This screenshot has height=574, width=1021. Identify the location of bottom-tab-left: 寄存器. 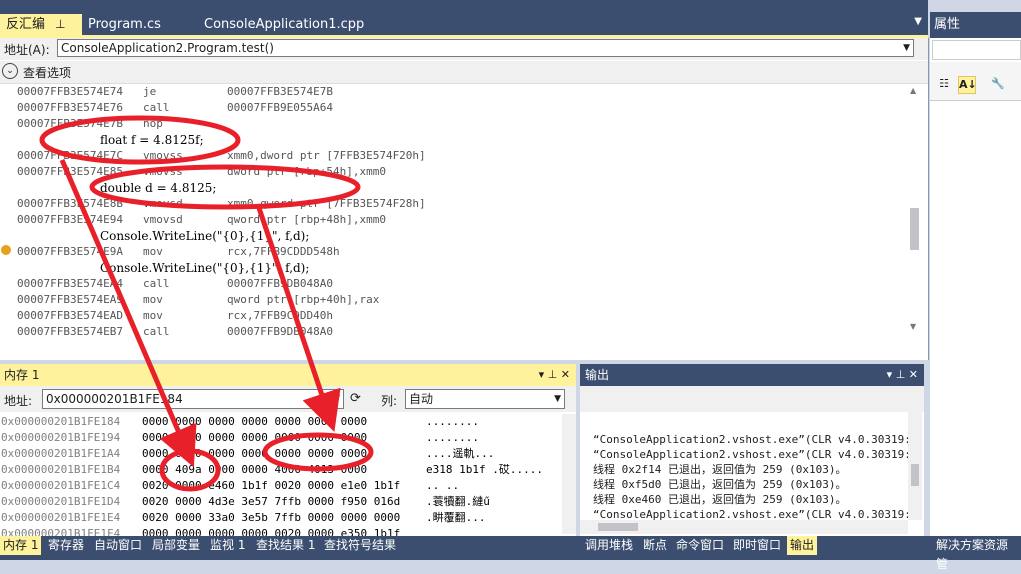
(66, 545).